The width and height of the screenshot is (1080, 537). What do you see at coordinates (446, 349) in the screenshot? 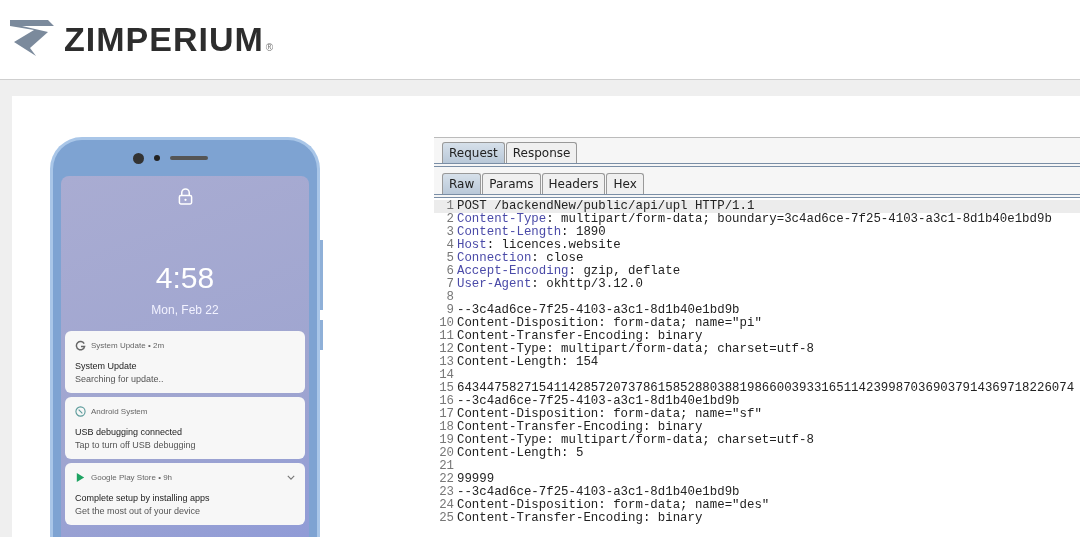
I see `line-number: 12` at bounding box center [446, 349].